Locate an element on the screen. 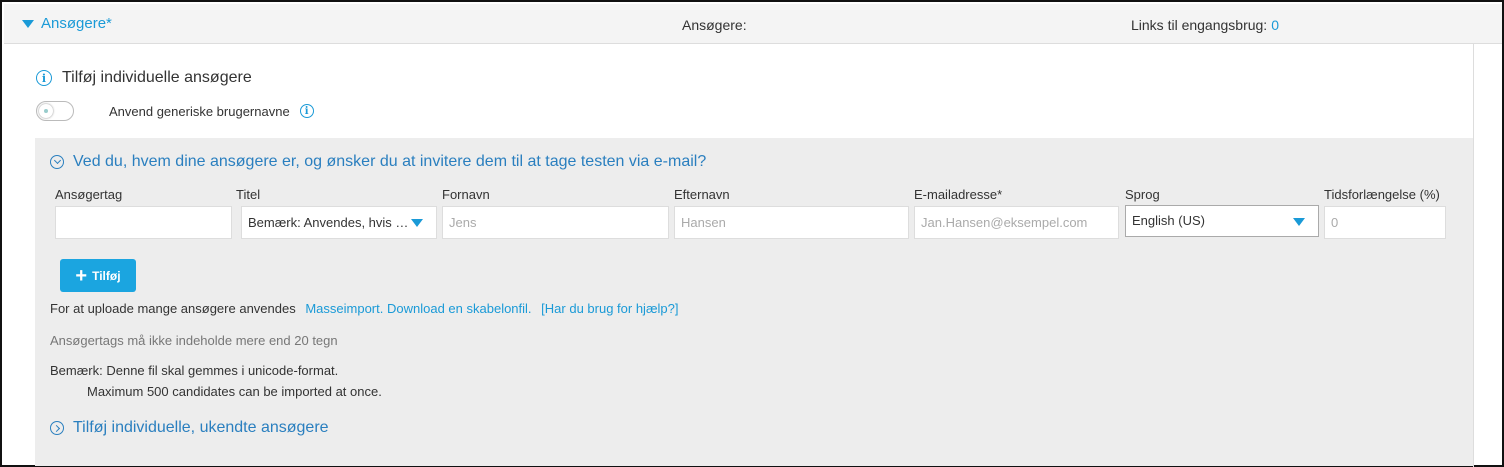 The width and height of the screenshot is (1504, 467). one-time-links-count: 0 is located at coordinates (1275, 25).